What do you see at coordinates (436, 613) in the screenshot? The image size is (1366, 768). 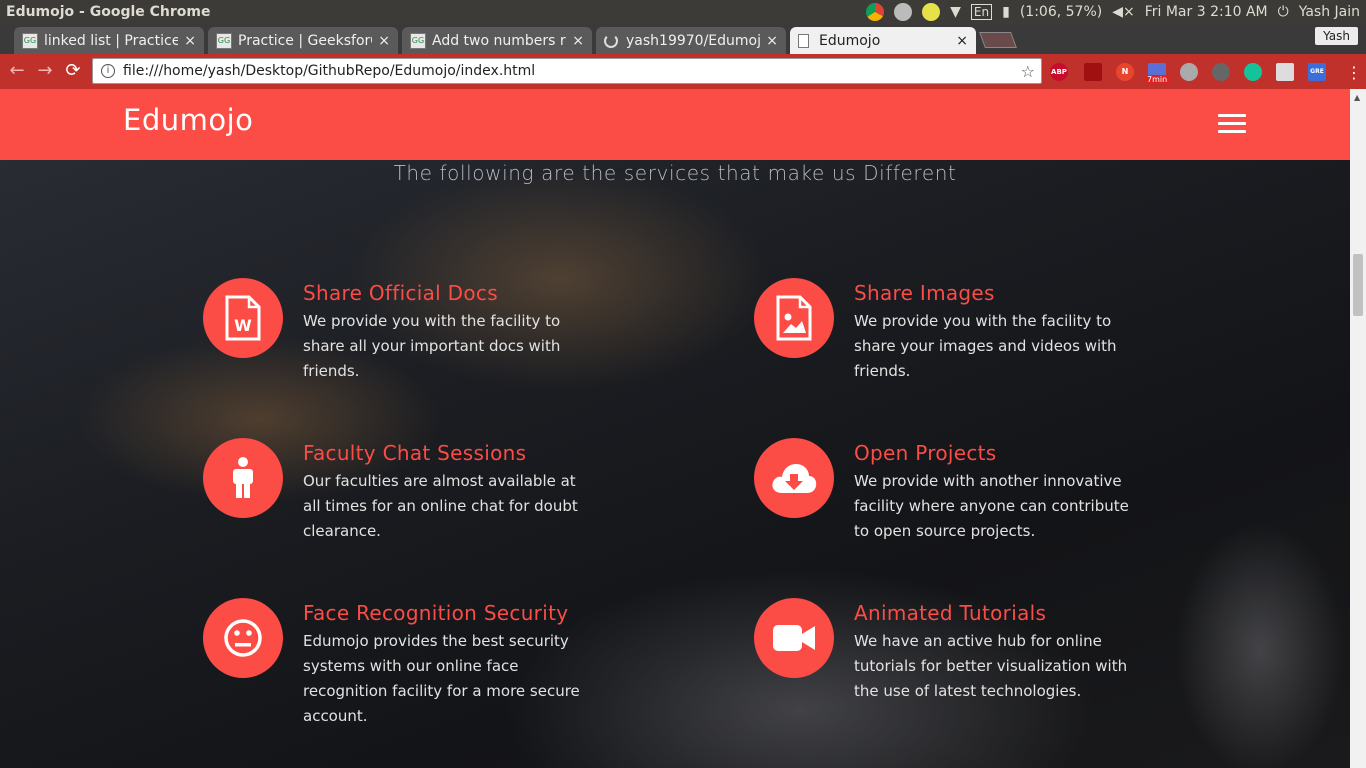 I see `service-title: Face Recognition Security` at bounding box center [436, 613].